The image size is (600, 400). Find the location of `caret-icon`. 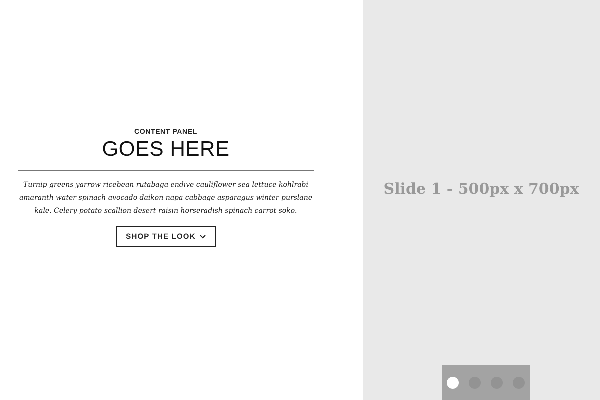

caret-icon is located at coordinates (203, 236).